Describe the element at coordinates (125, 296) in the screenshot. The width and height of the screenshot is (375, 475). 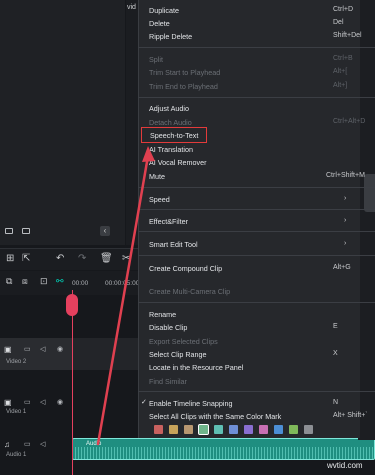
I see `annotation-arrow` at that location.